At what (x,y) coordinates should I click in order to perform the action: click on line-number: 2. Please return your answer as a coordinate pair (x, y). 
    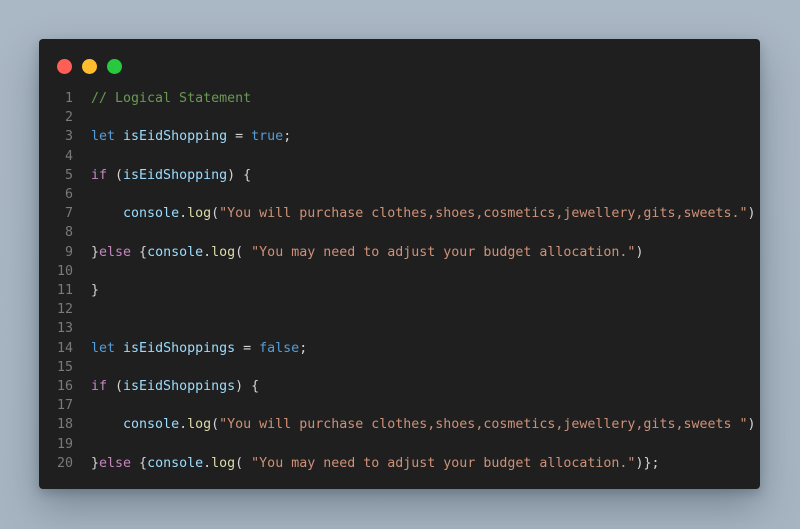
    Looking at the image, I should click on (68, 118).